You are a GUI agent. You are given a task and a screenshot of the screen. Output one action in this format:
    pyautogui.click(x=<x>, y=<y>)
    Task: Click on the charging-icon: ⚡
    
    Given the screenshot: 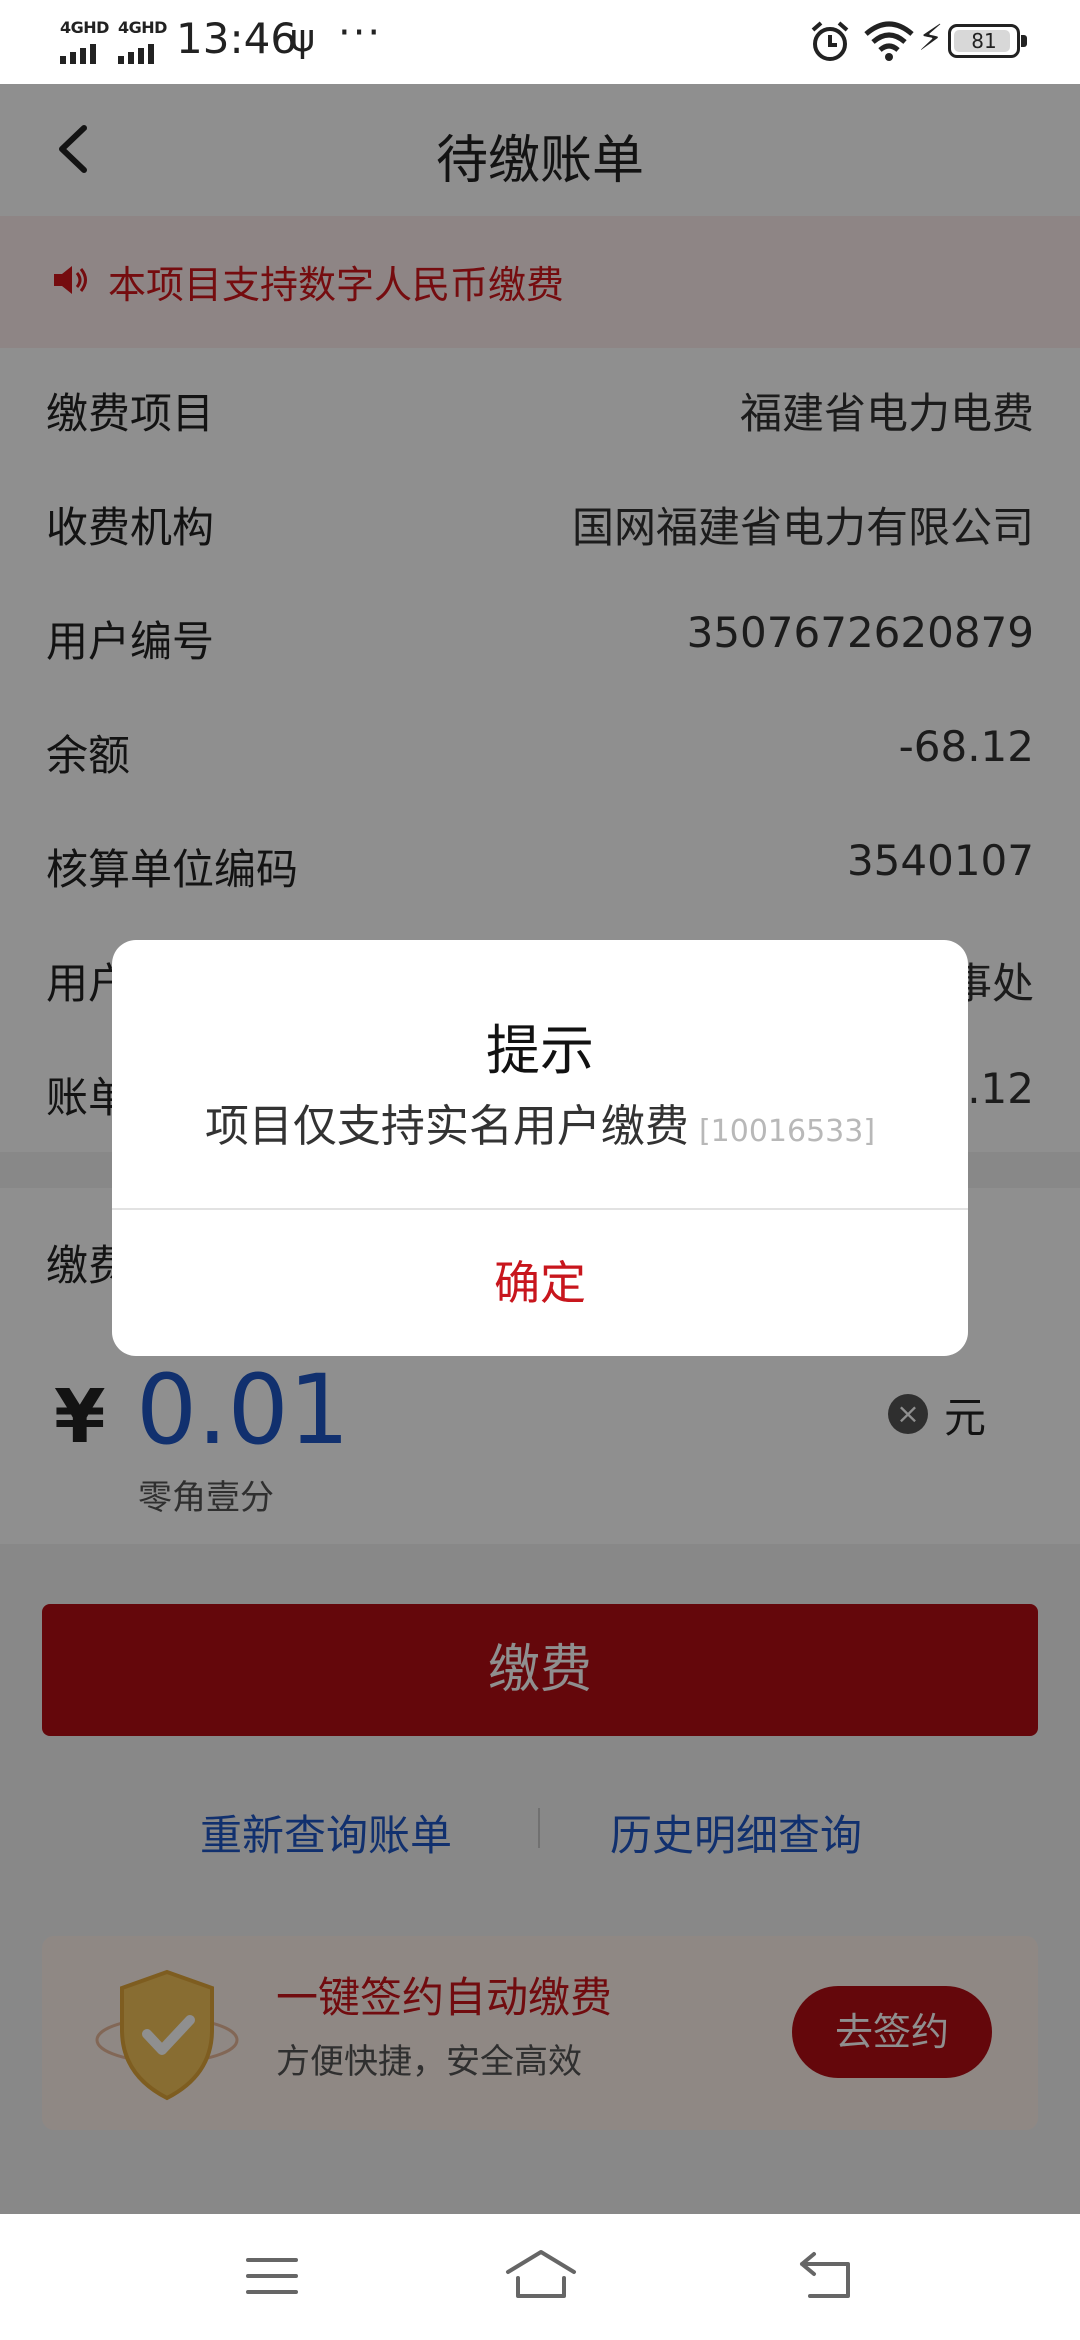 What is the action you would take?
    pyautogui.click(x=931, y=38)
    